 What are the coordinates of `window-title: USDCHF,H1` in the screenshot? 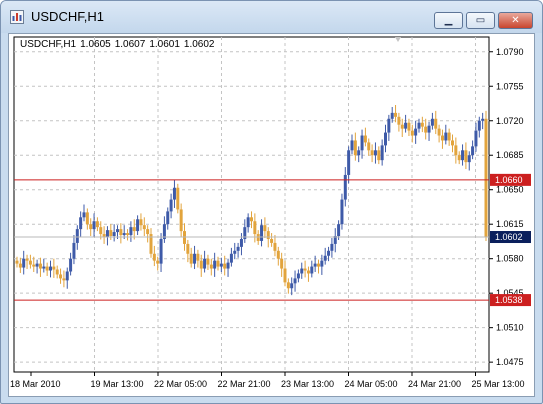 It's located at (67, 16).